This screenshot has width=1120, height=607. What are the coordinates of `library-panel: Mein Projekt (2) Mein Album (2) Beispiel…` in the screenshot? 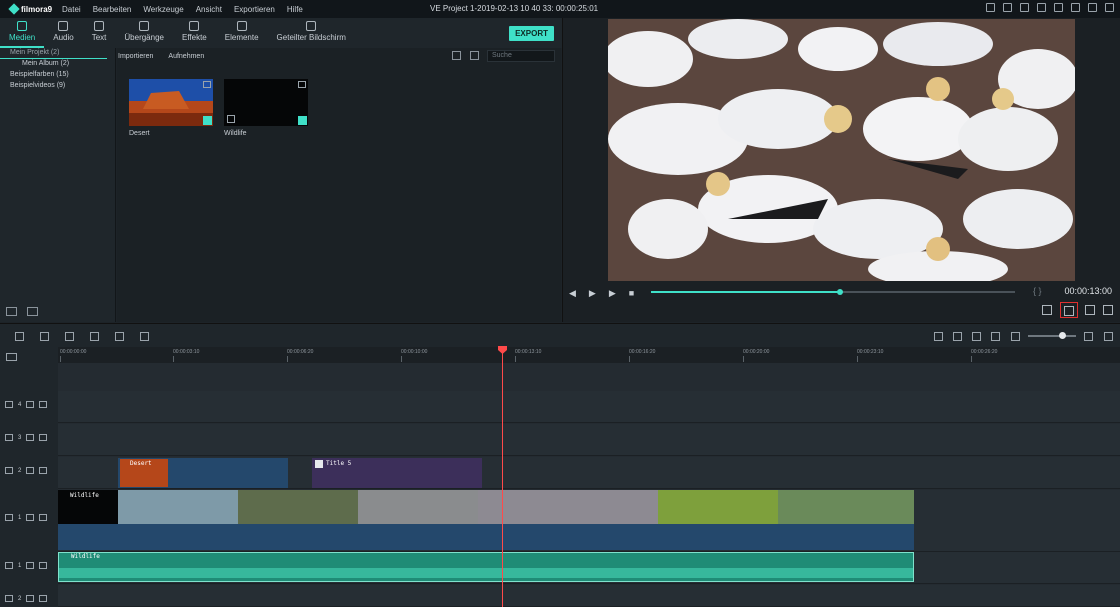 It's located at (58, 185).